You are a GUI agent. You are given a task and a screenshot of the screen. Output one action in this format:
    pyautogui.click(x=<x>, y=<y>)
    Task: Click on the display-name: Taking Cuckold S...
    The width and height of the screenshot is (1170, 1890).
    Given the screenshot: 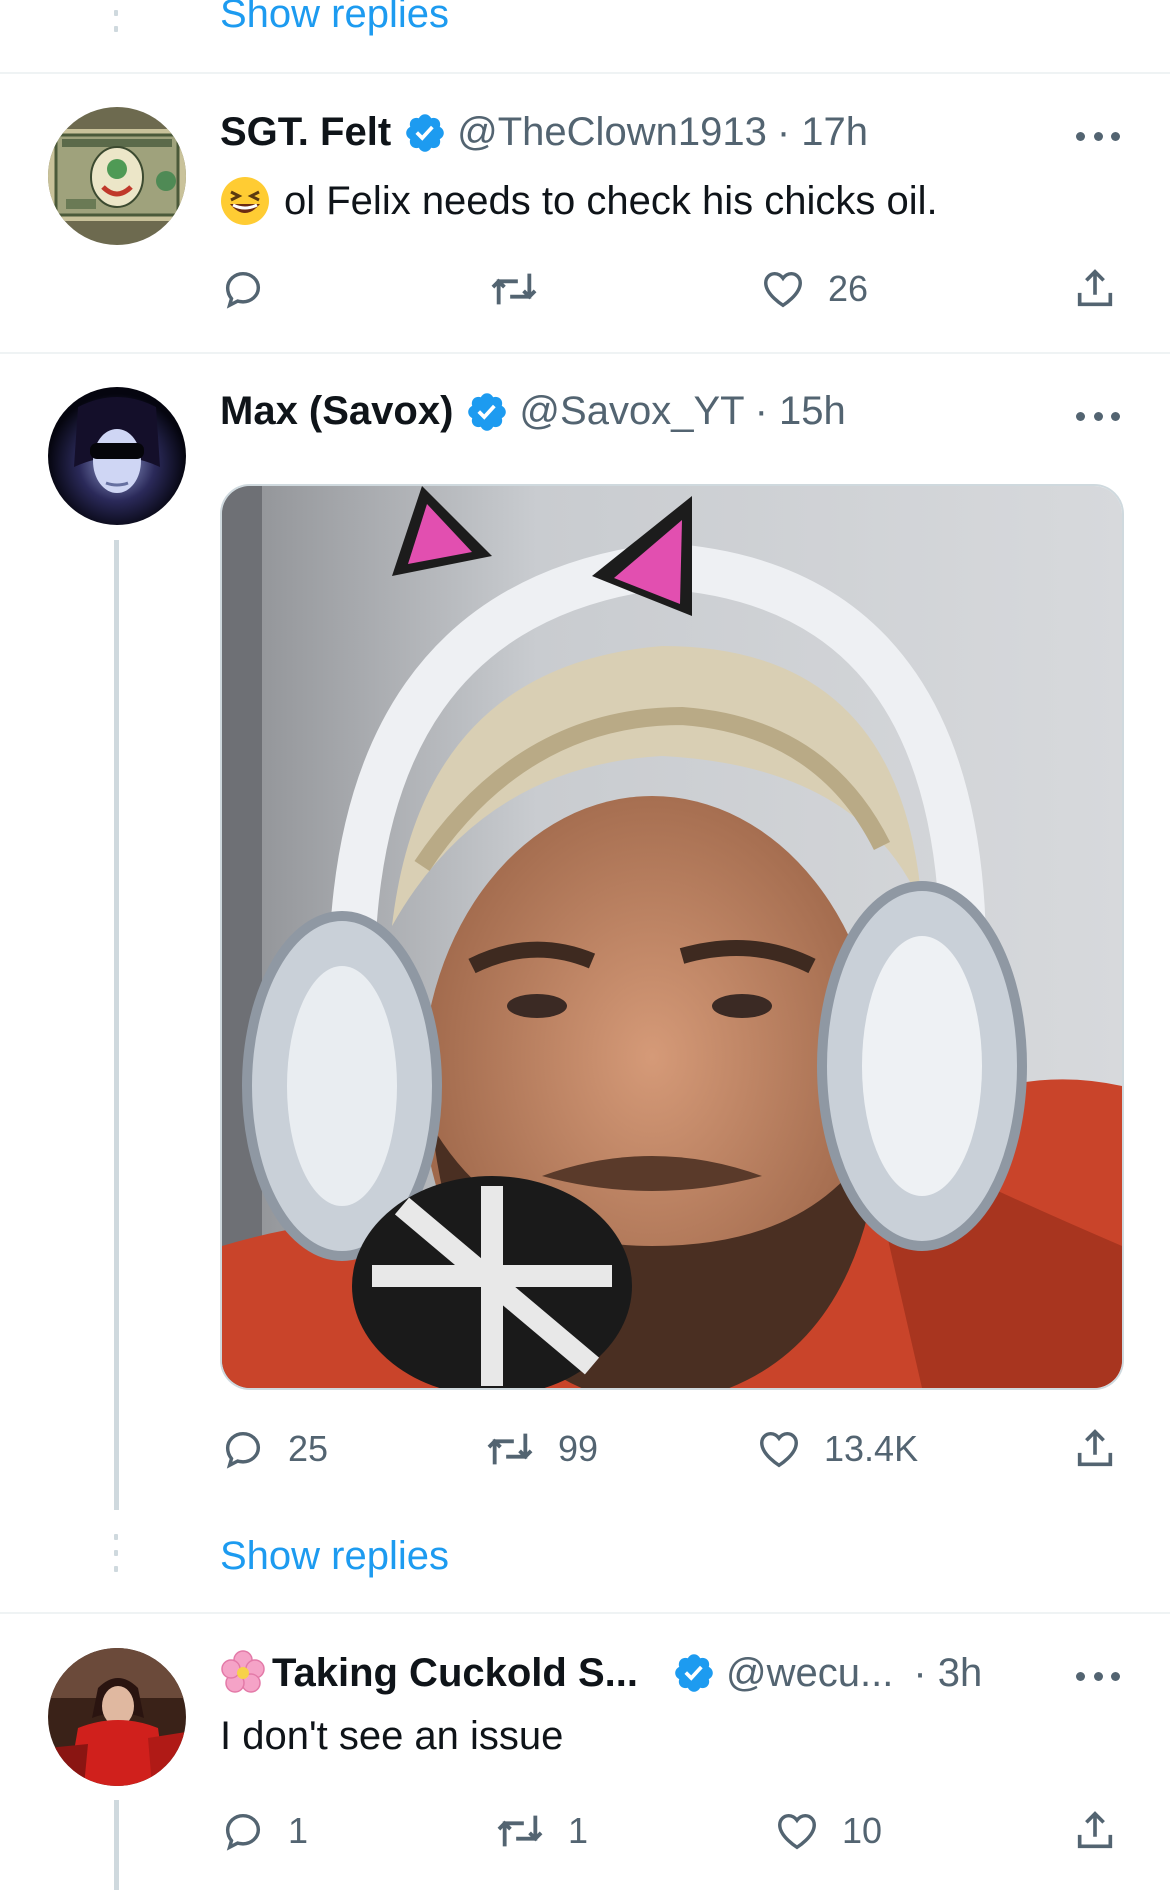 What is the action you would take?
    pyautogui.click(x=455, y=1673)
    